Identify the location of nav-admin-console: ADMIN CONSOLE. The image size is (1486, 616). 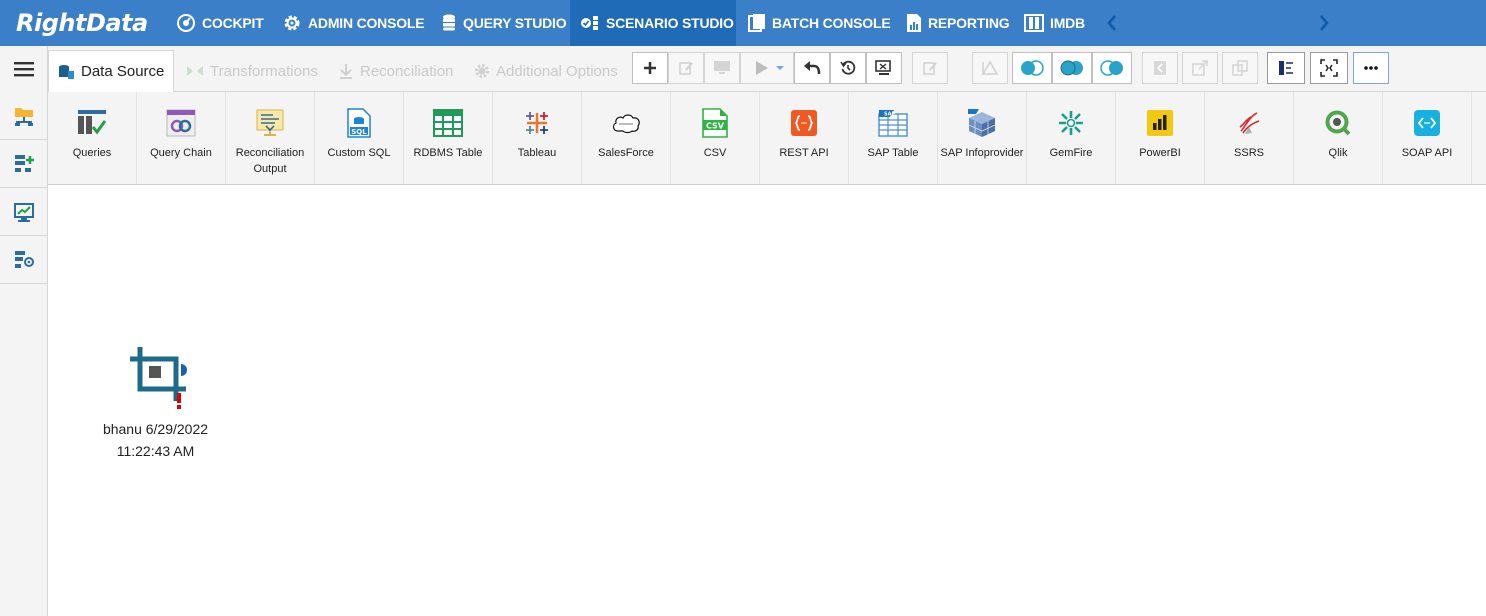
(353, 23).